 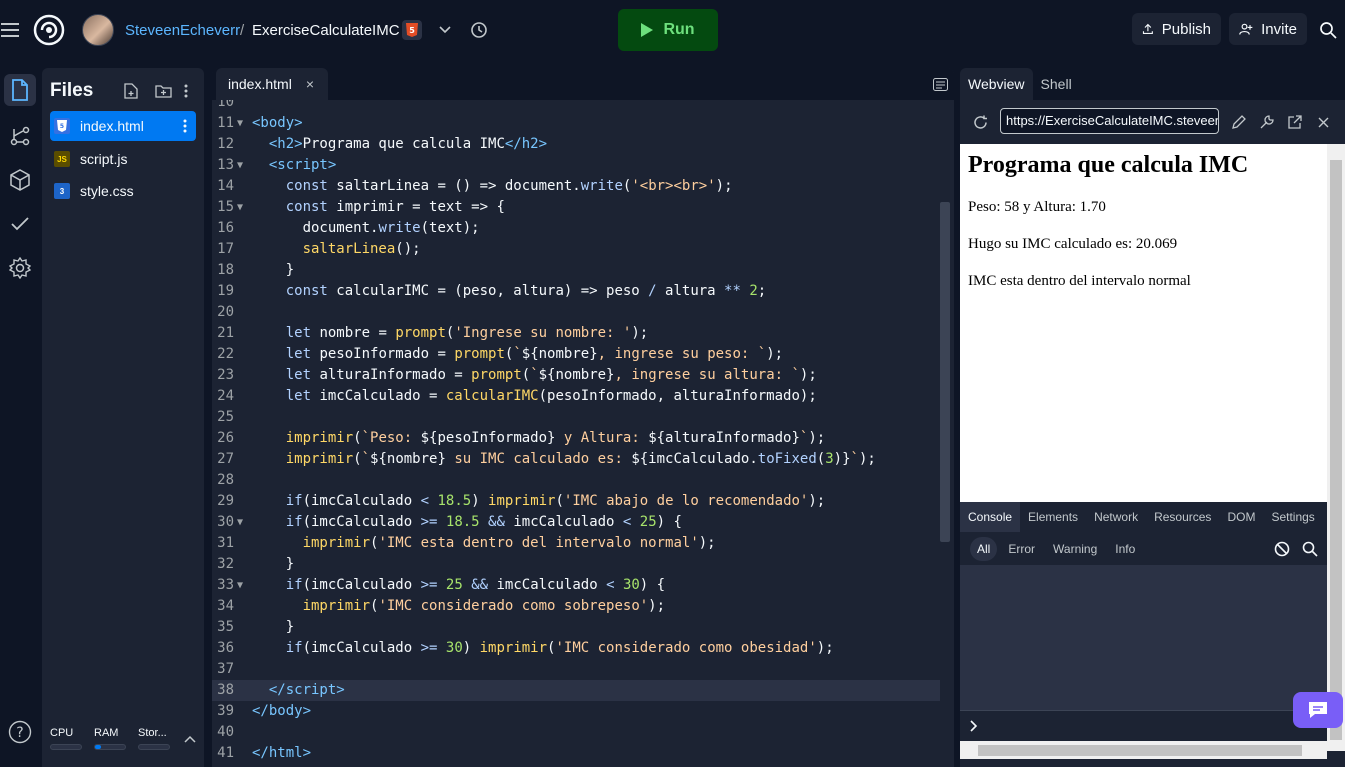 I want to click on chevron-down-icon, so click(x=445, y=30).